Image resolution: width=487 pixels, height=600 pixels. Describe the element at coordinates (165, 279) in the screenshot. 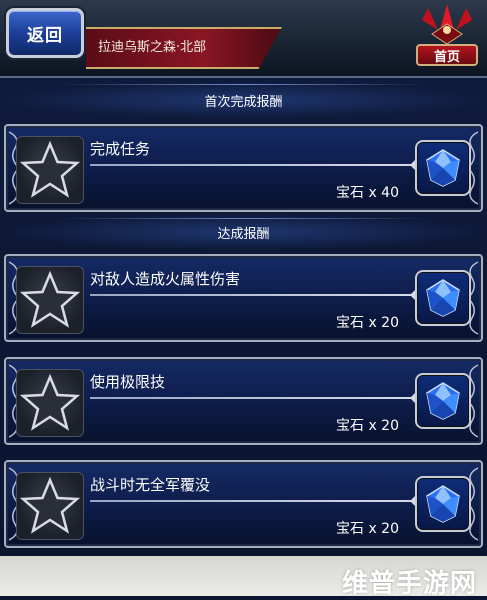

I see `mission-title: 对敌人造成火属性伤害` at that location.